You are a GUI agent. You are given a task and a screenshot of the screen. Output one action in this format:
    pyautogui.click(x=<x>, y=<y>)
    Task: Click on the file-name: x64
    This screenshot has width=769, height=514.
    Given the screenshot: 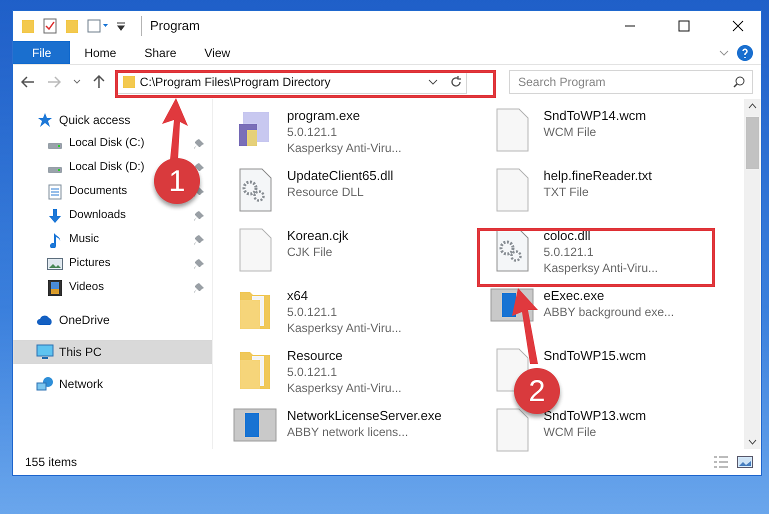 What is the action you would take?
    pyautogui.click(x=344, y=296)
    